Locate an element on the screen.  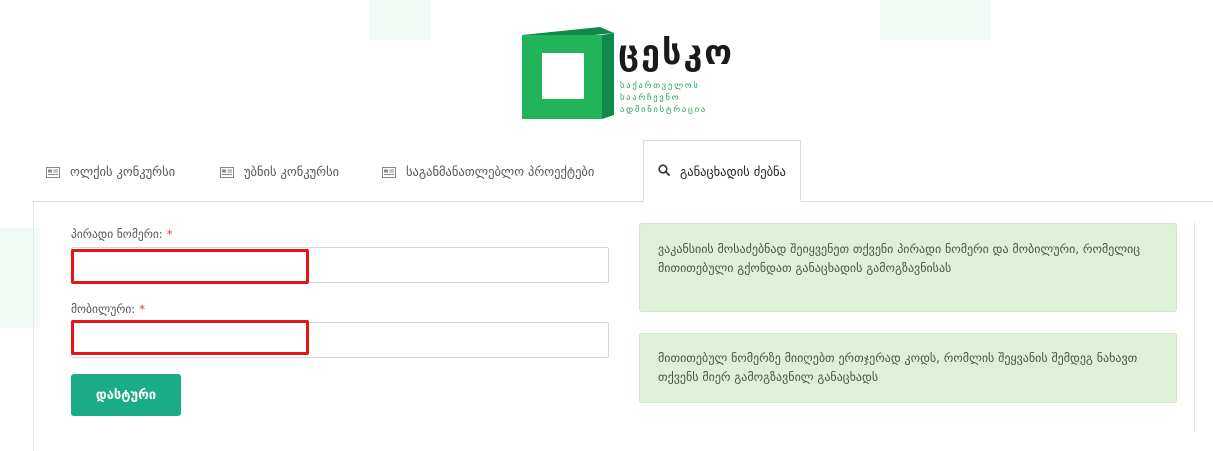
panel-divider is located at coordinates (1194, 327).